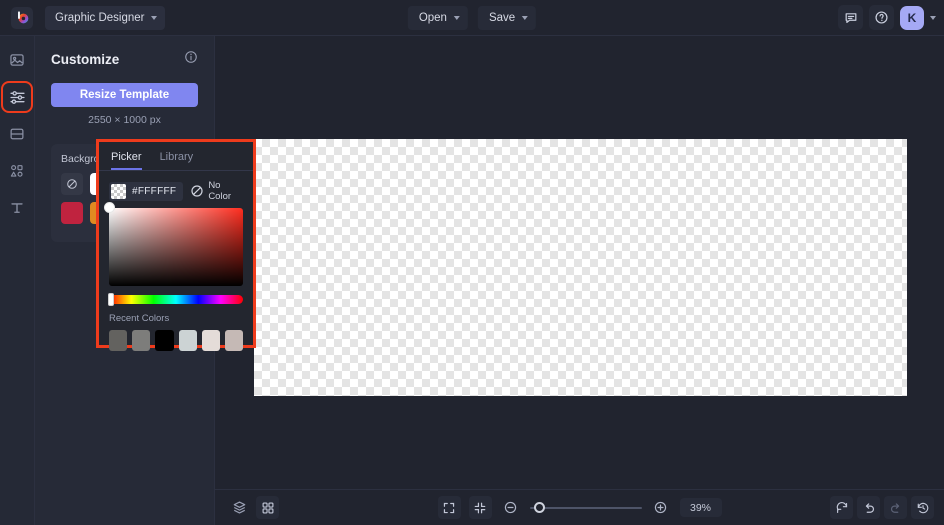  Describe the element at coordinates (882, 507) in the screenshot. I see `history-tools` at that location.